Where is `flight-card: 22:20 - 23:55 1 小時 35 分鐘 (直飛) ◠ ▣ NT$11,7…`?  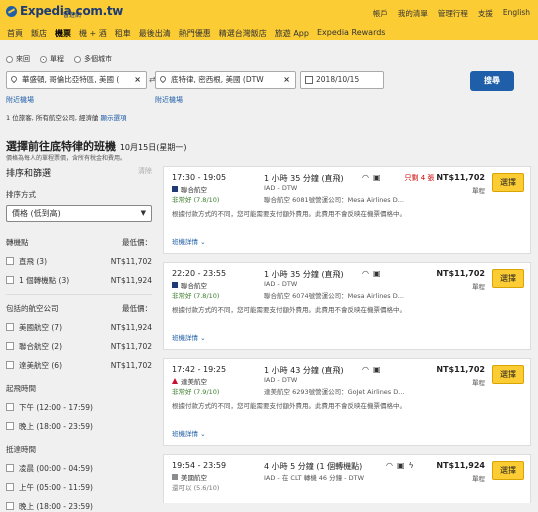 flight-card: 22:20 - 23:55 1 小時 35 分鐘 (直飛) ◠ ▣ NT$11,7… is located at coordinates (347, 306).